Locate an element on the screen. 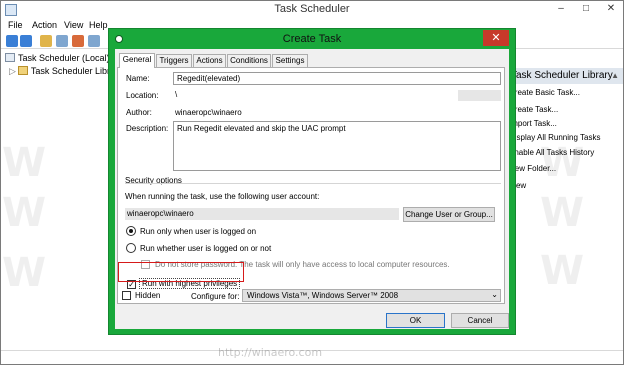 Image resolution: width=624 pixels, height=365 pixels. maximize-button: □ is located at coordinates (586, 9).